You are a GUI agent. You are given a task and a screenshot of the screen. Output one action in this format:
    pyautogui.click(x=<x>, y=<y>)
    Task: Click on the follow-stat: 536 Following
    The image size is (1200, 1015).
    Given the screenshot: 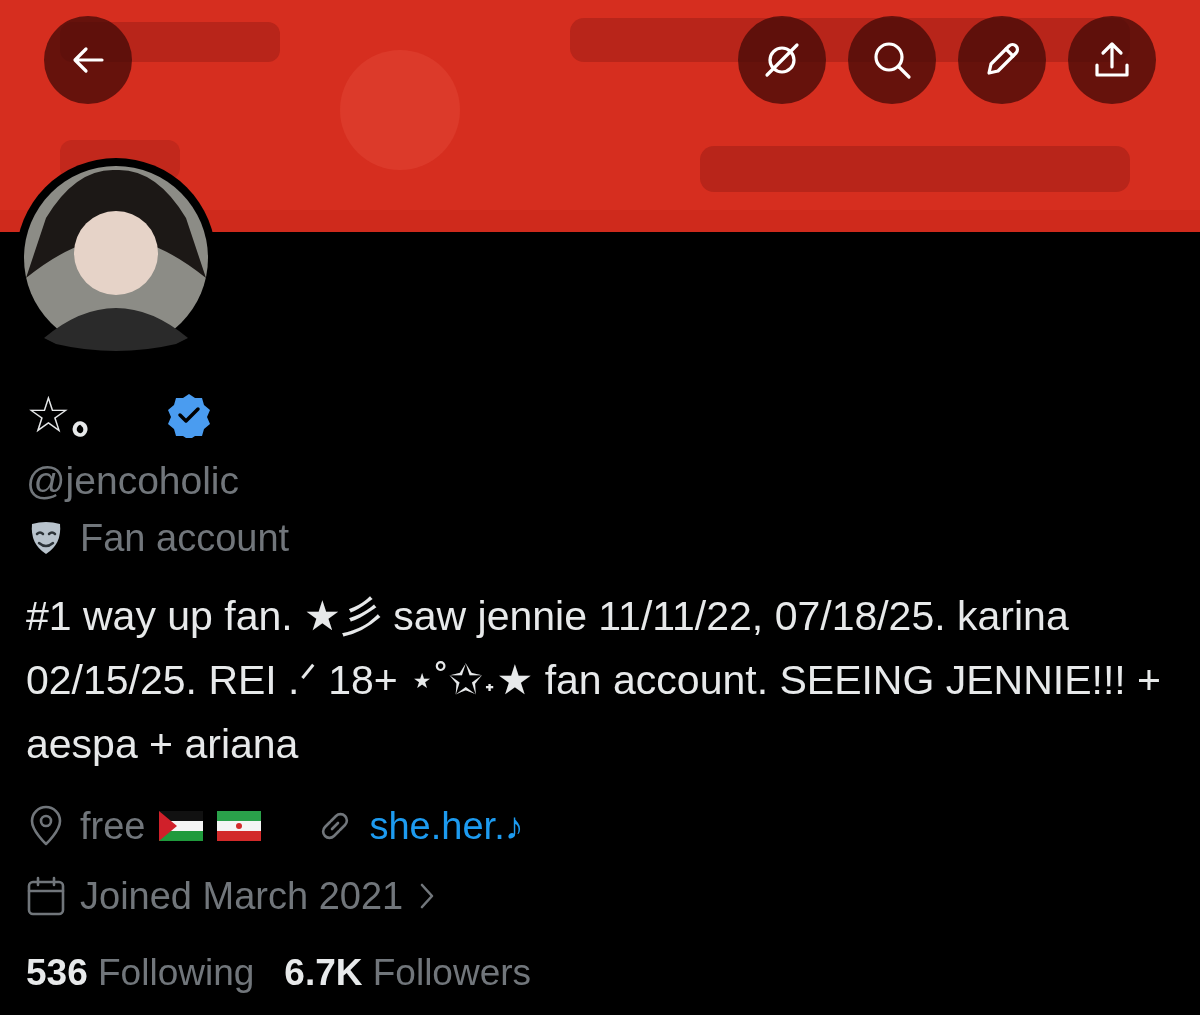 What is the action you would take?
    pyautogui.click(x=140, y=973)
    